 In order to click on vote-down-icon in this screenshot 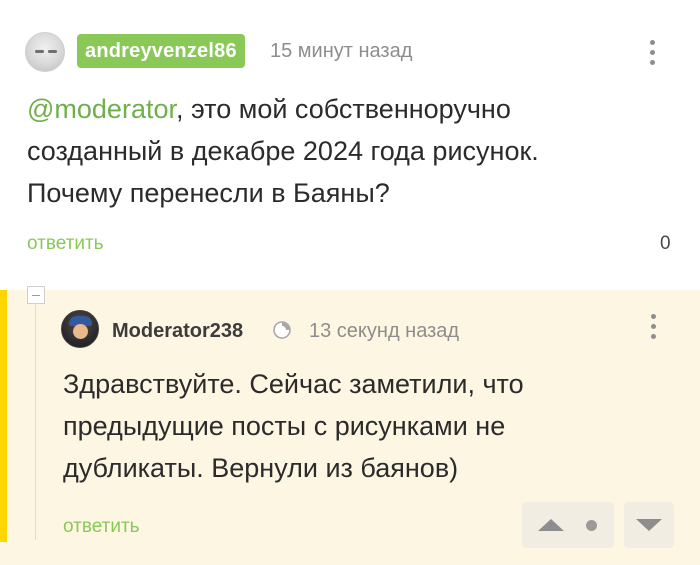, I will do `click(649, 525)`.